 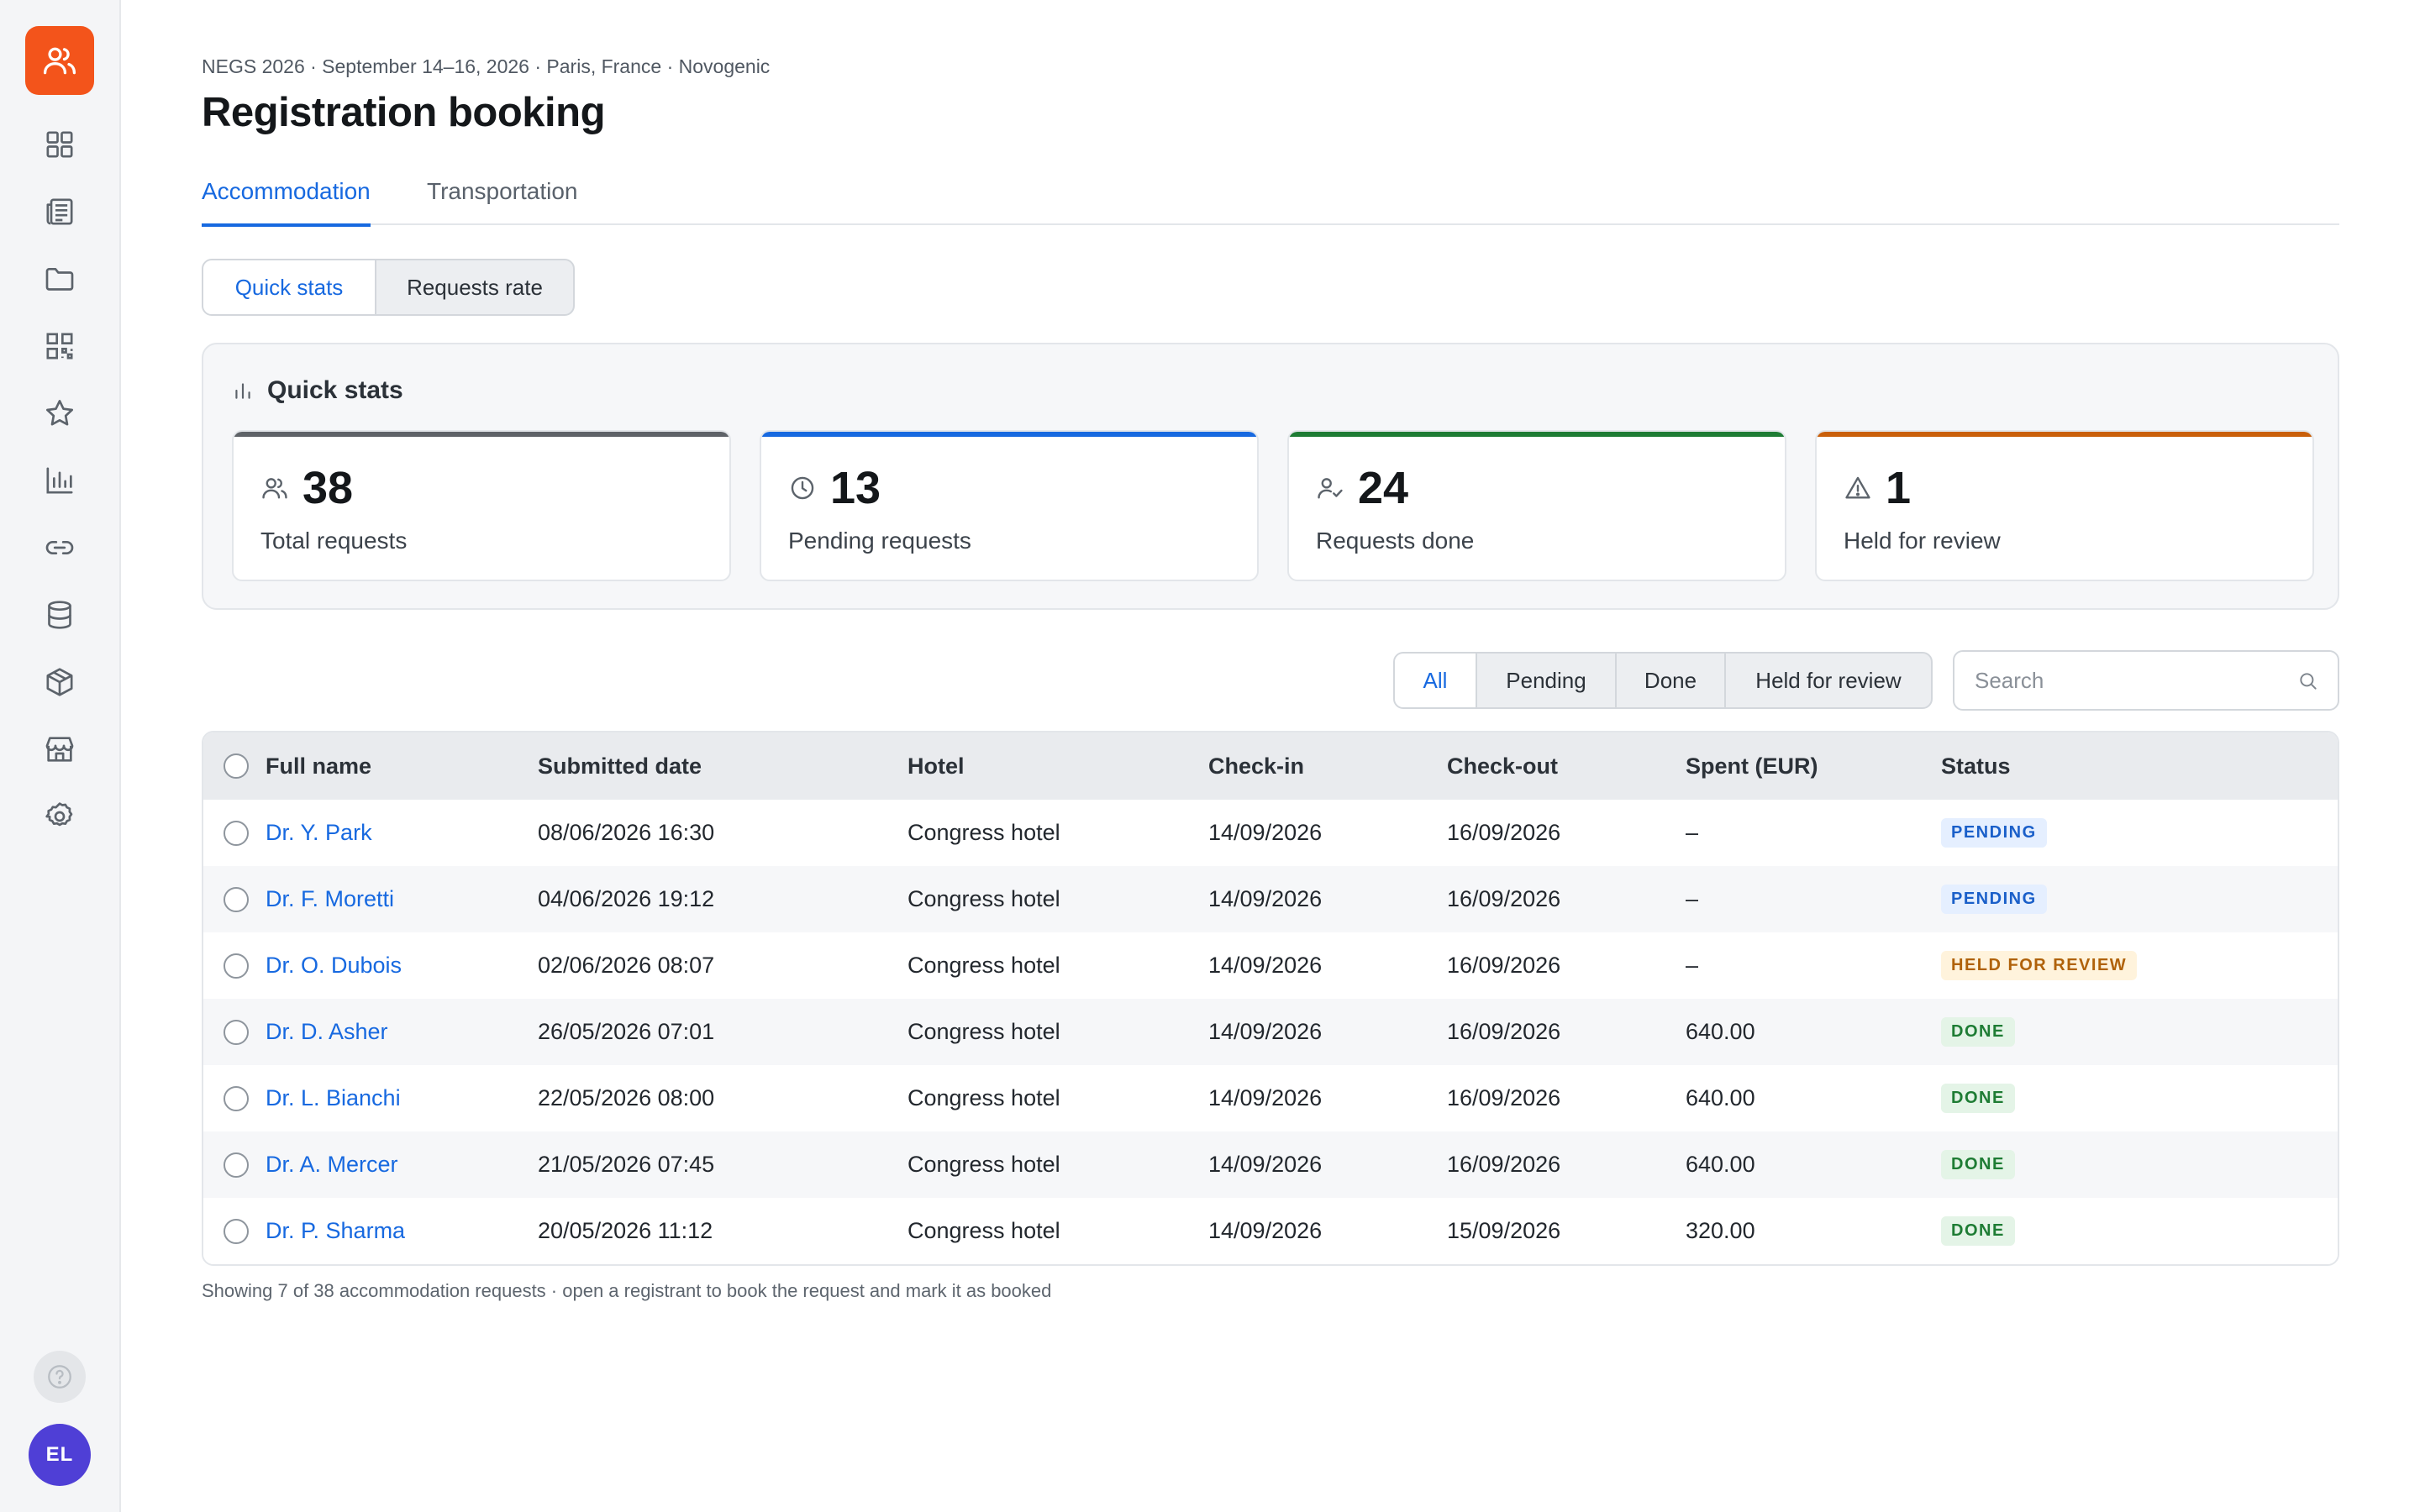 I want to click on nav-packages, so click(x=60, y=682).